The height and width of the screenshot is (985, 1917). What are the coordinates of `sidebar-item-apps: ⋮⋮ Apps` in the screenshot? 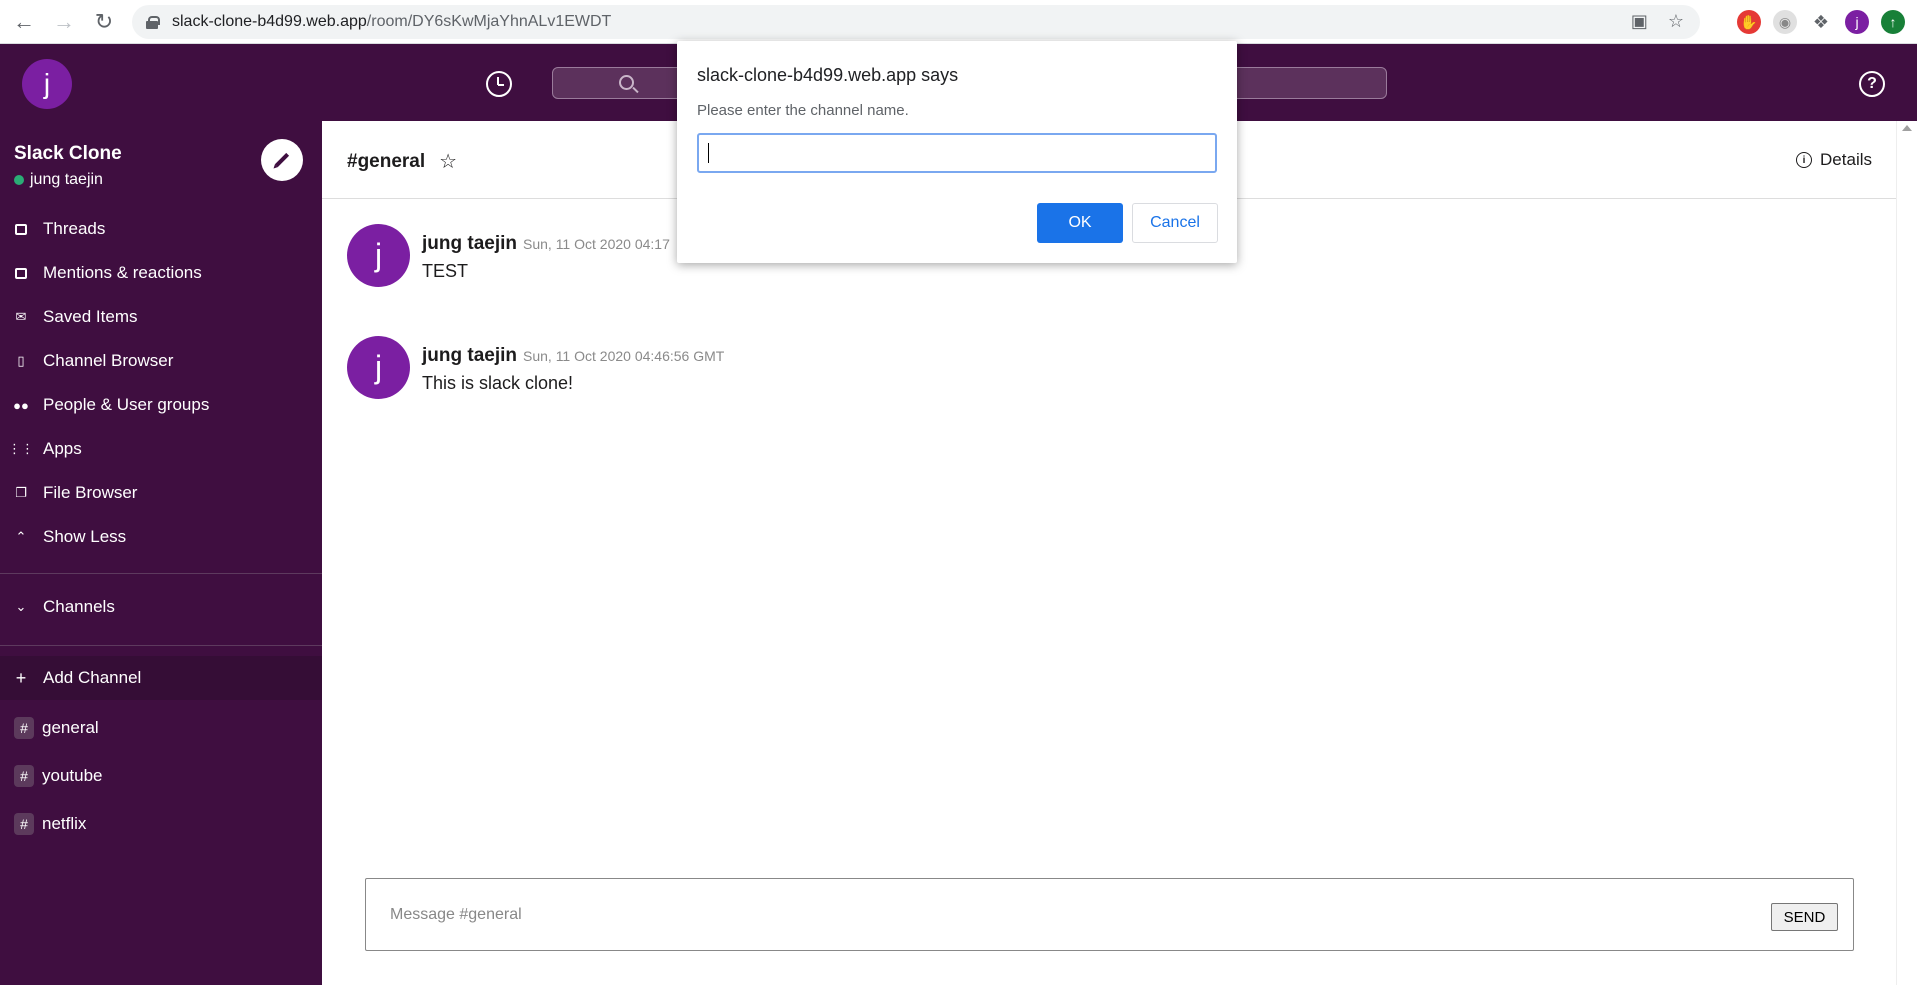 It's located at (161, 449).